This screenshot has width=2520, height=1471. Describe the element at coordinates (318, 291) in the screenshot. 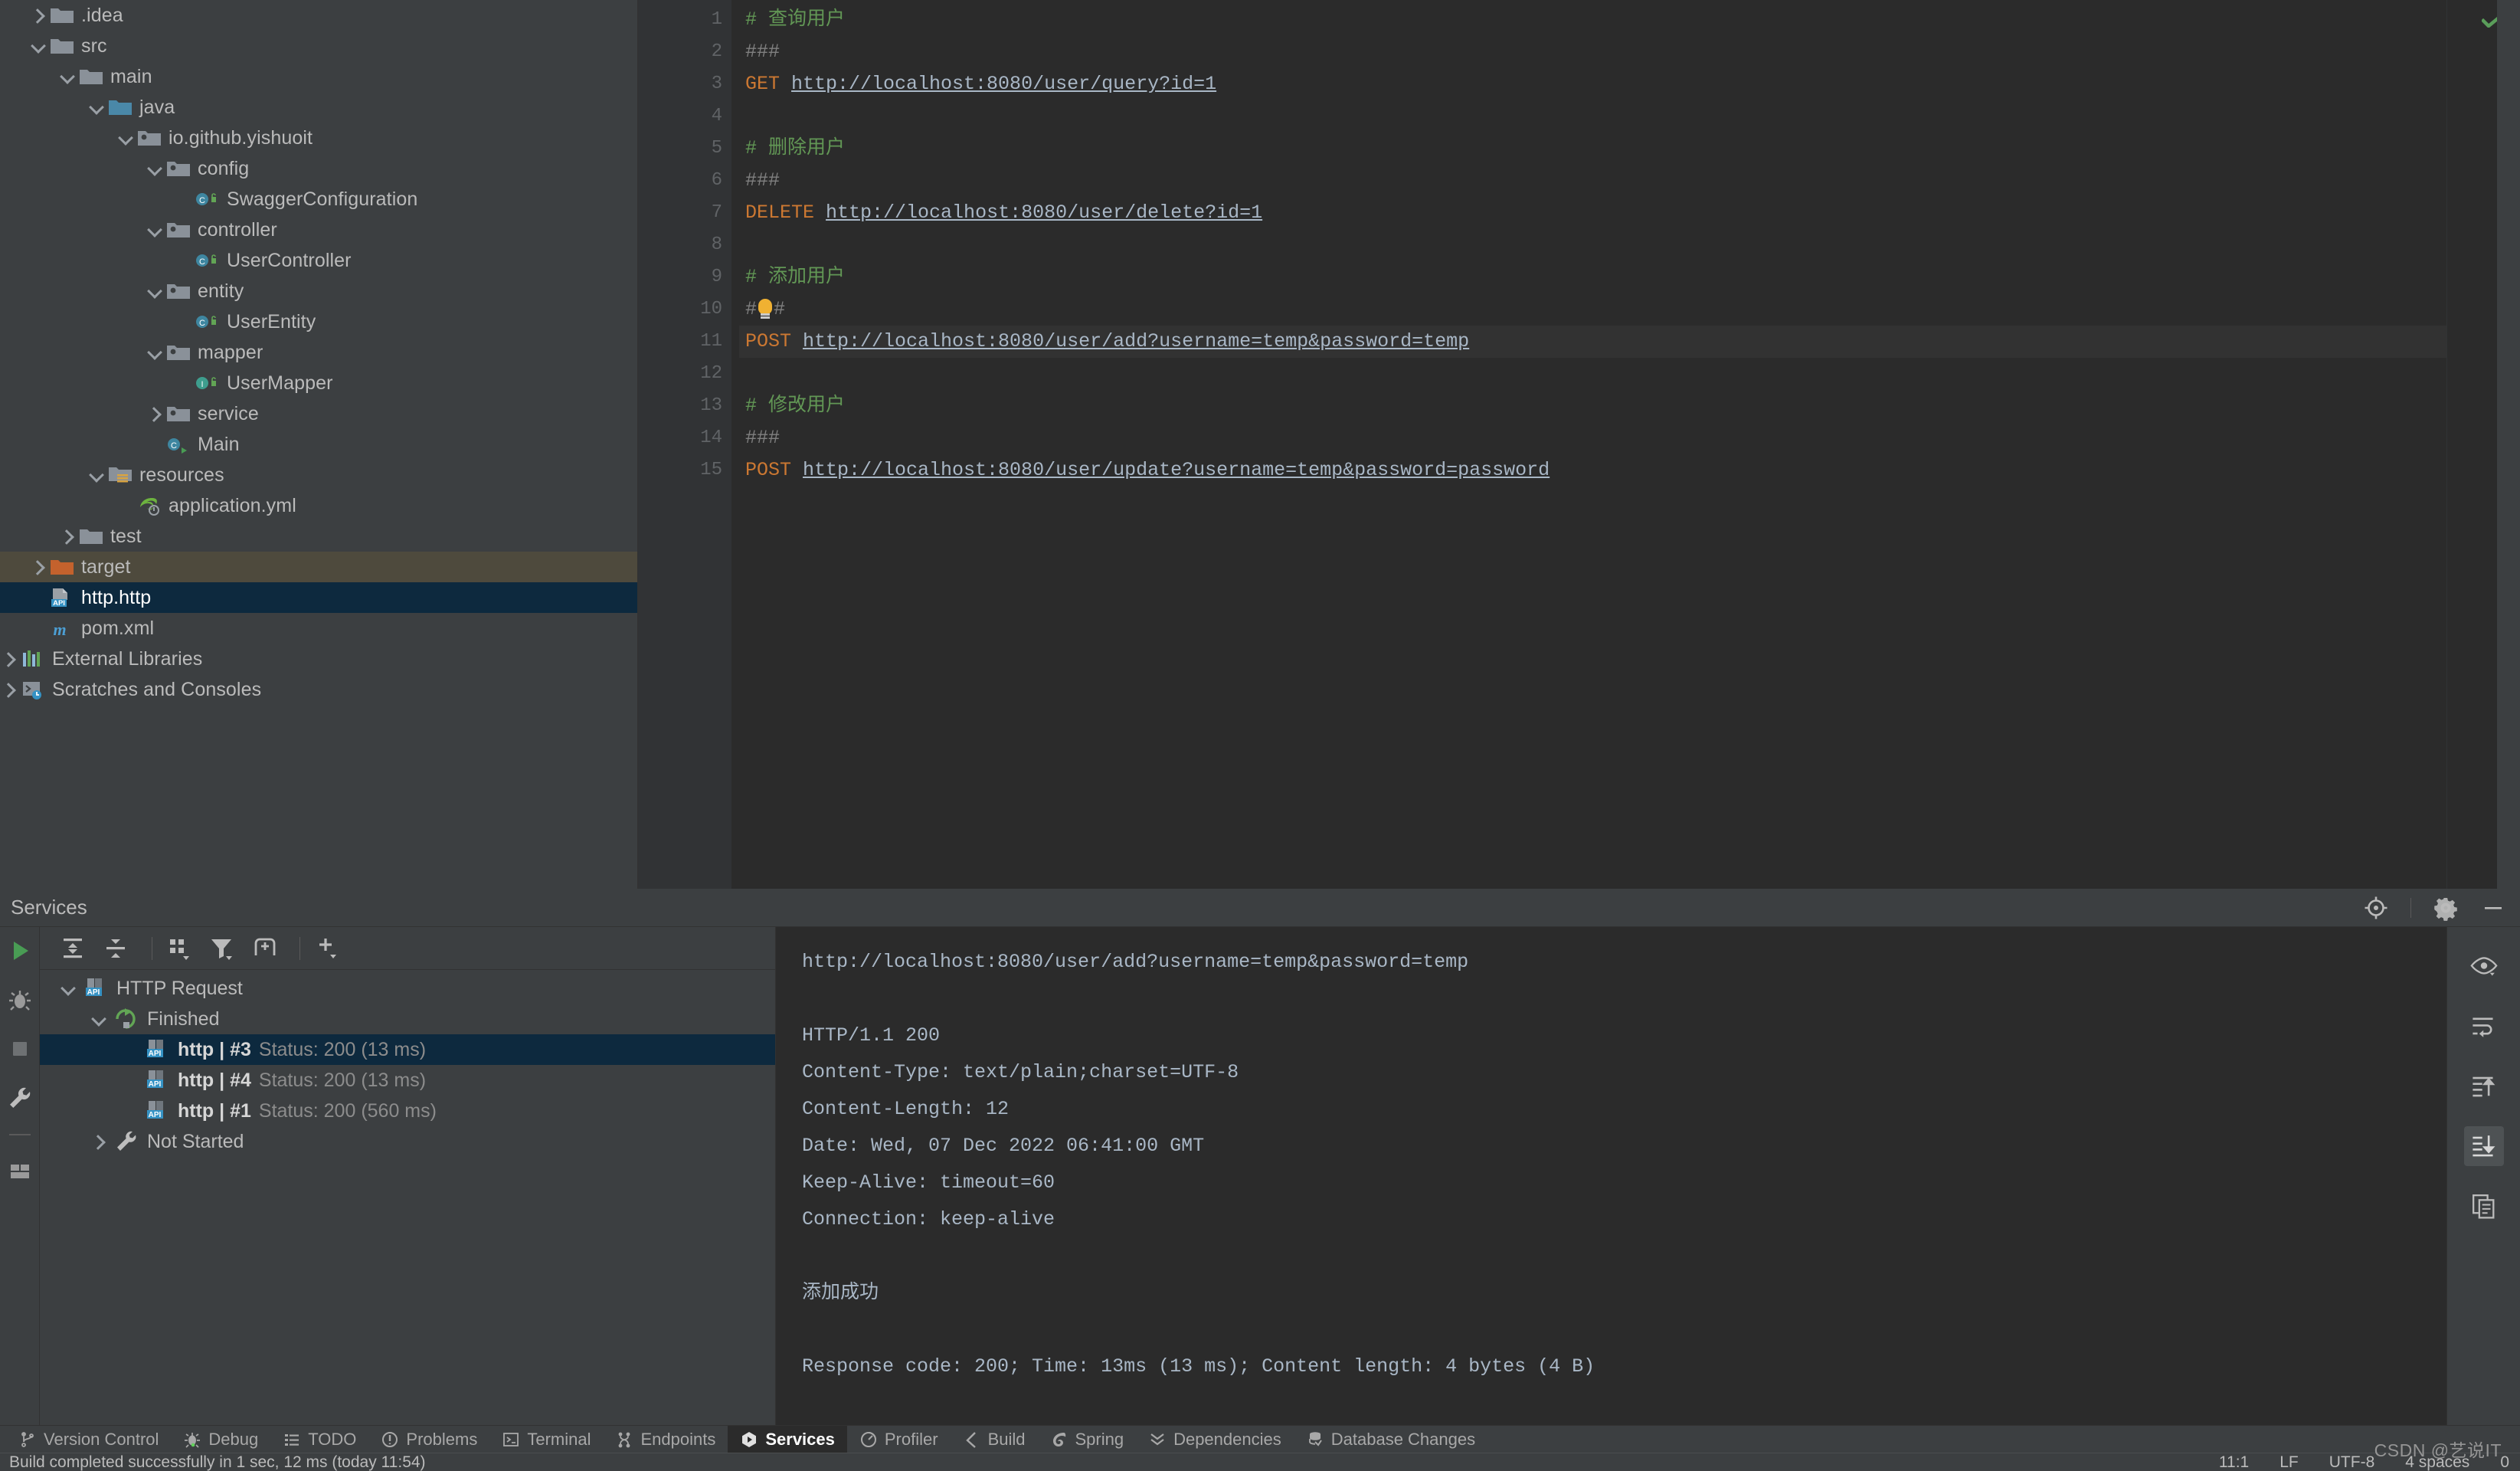

I see `tree-item-entity: entity` at that location.